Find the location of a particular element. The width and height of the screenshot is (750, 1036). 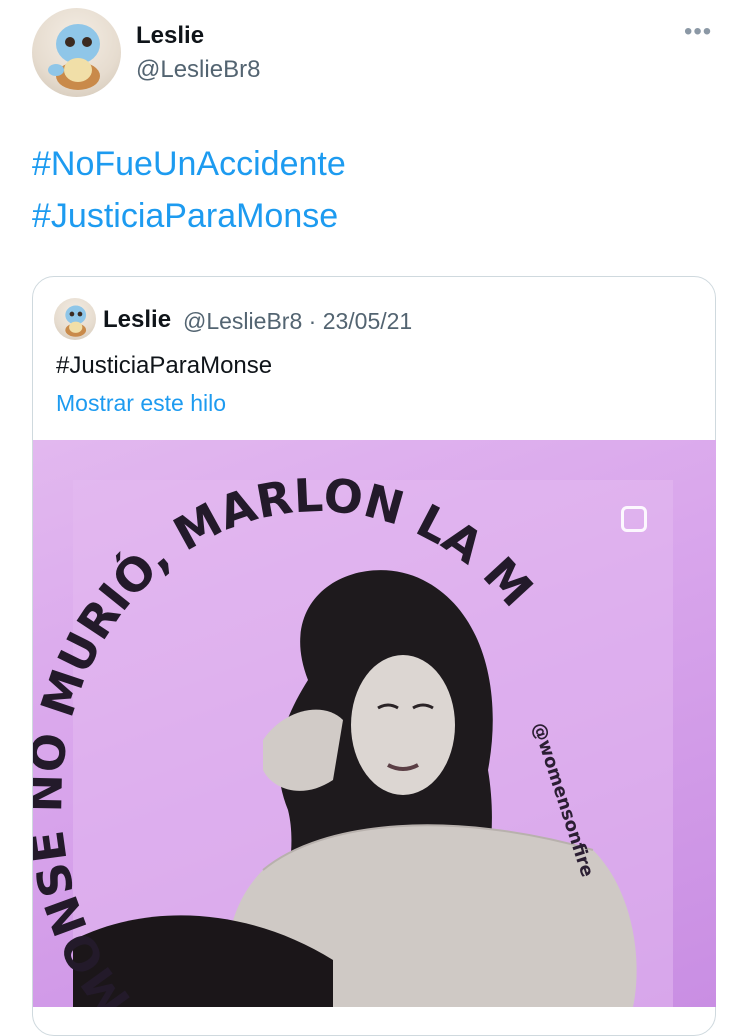

quoted-date: 23/05/21 is located at coordinates (368, 321).